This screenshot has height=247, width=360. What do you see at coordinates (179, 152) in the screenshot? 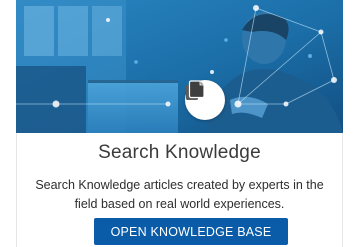
I see `card-title: Search Knowledge` at bounding box center [179, 152].